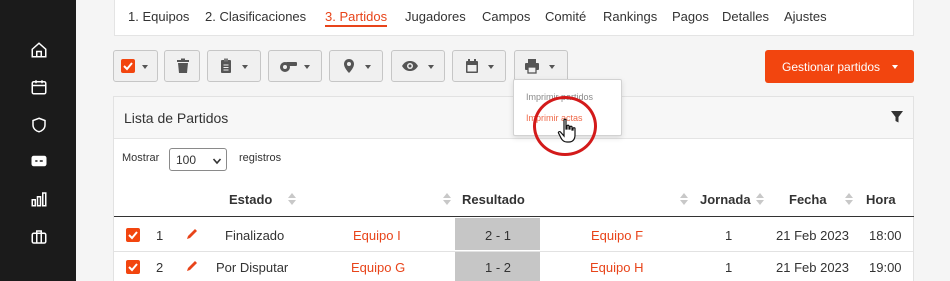  I want to click on page-length-value: 100, so click(186, 160).